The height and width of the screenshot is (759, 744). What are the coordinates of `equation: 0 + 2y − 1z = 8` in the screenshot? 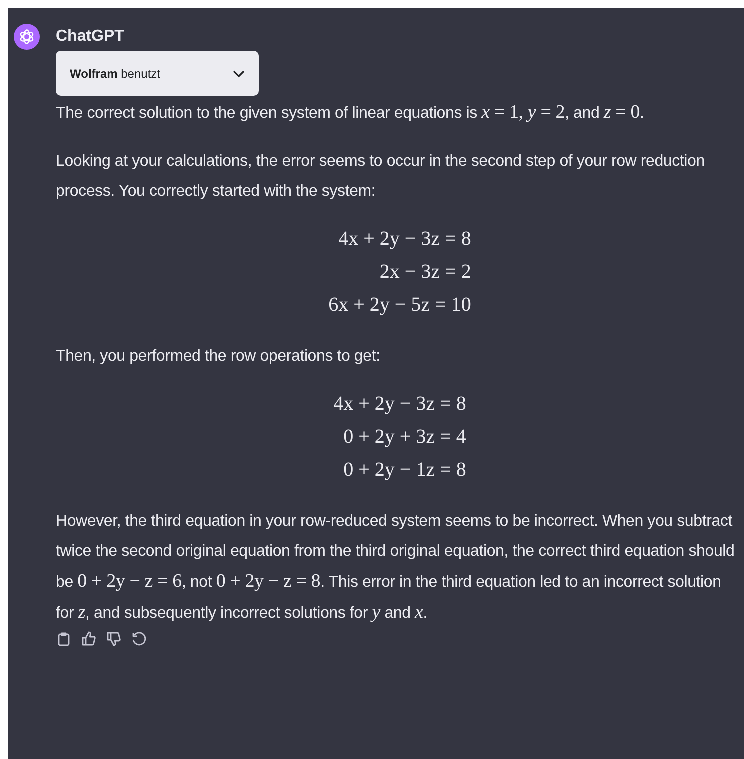 It's located at (405, 470).